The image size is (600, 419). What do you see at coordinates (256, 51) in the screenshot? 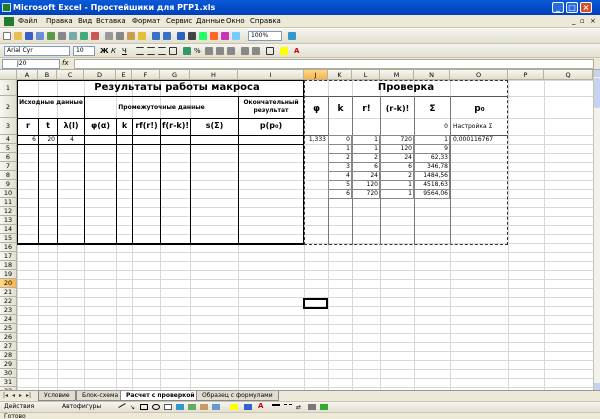
I see `increase-indent-icon` at bounding box center [256, 51].